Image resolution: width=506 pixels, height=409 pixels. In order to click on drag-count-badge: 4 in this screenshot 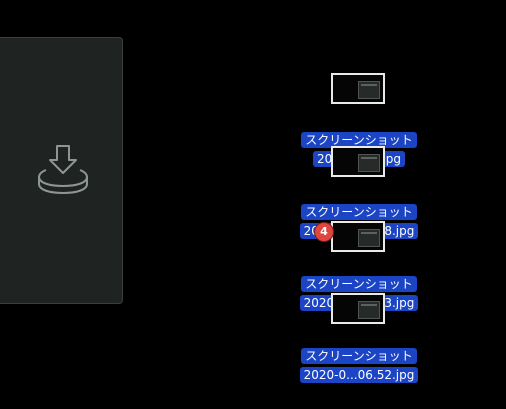, I will do `click(324, 232)`.